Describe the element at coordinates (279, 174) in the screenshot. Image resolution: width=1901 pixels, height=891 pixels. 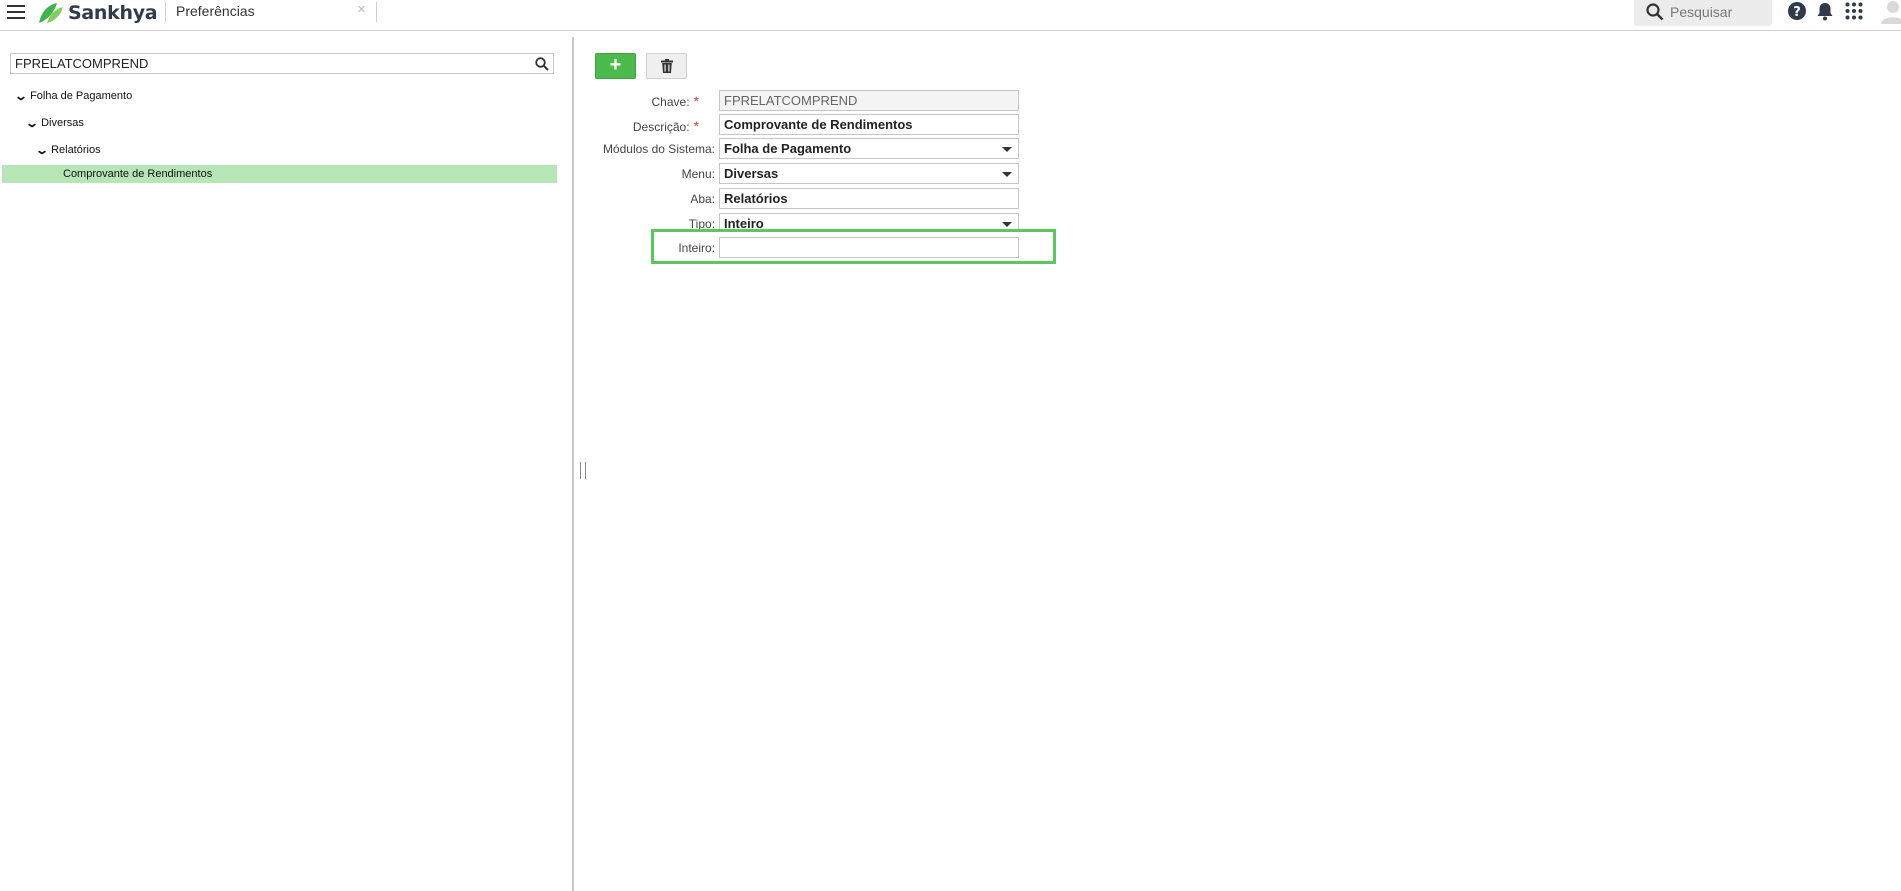
I see `tree-node-comprovante-de-rendimentos: Comprovante de Rendimentos` at that location.